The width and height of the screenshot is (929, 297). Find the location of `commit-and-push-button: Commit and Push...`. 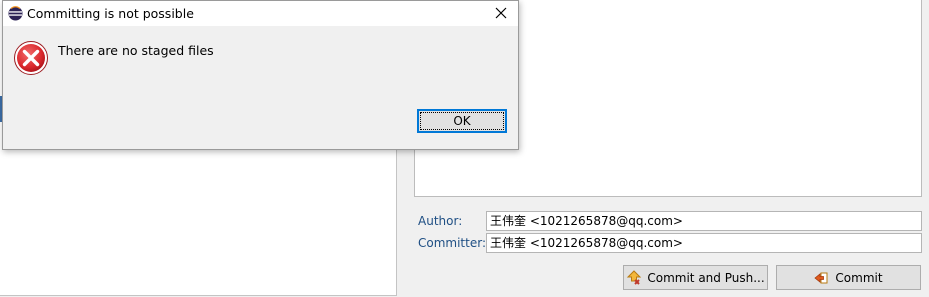

commit-and-push-button: Commit and Push... is located at coordinates (695, 277).